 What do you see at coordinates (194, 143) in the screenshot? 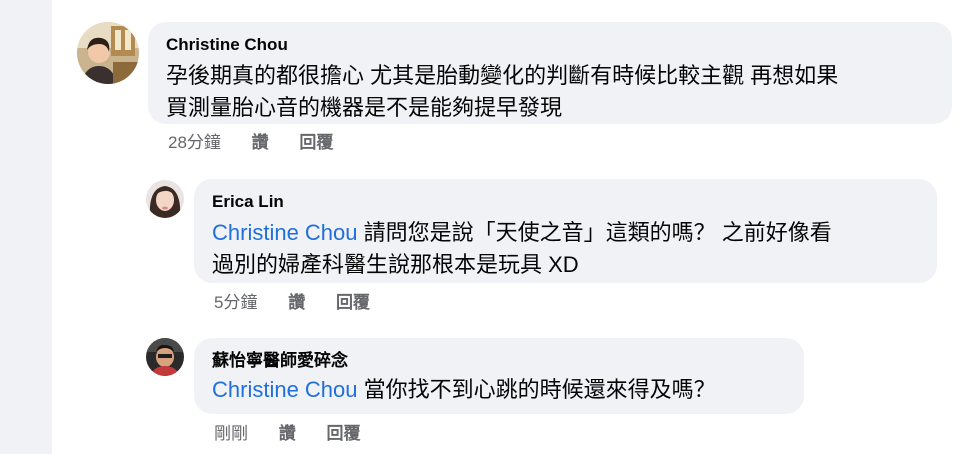
I see `comment-timestamp: 28分鐘` at bounding box center [194, 143].